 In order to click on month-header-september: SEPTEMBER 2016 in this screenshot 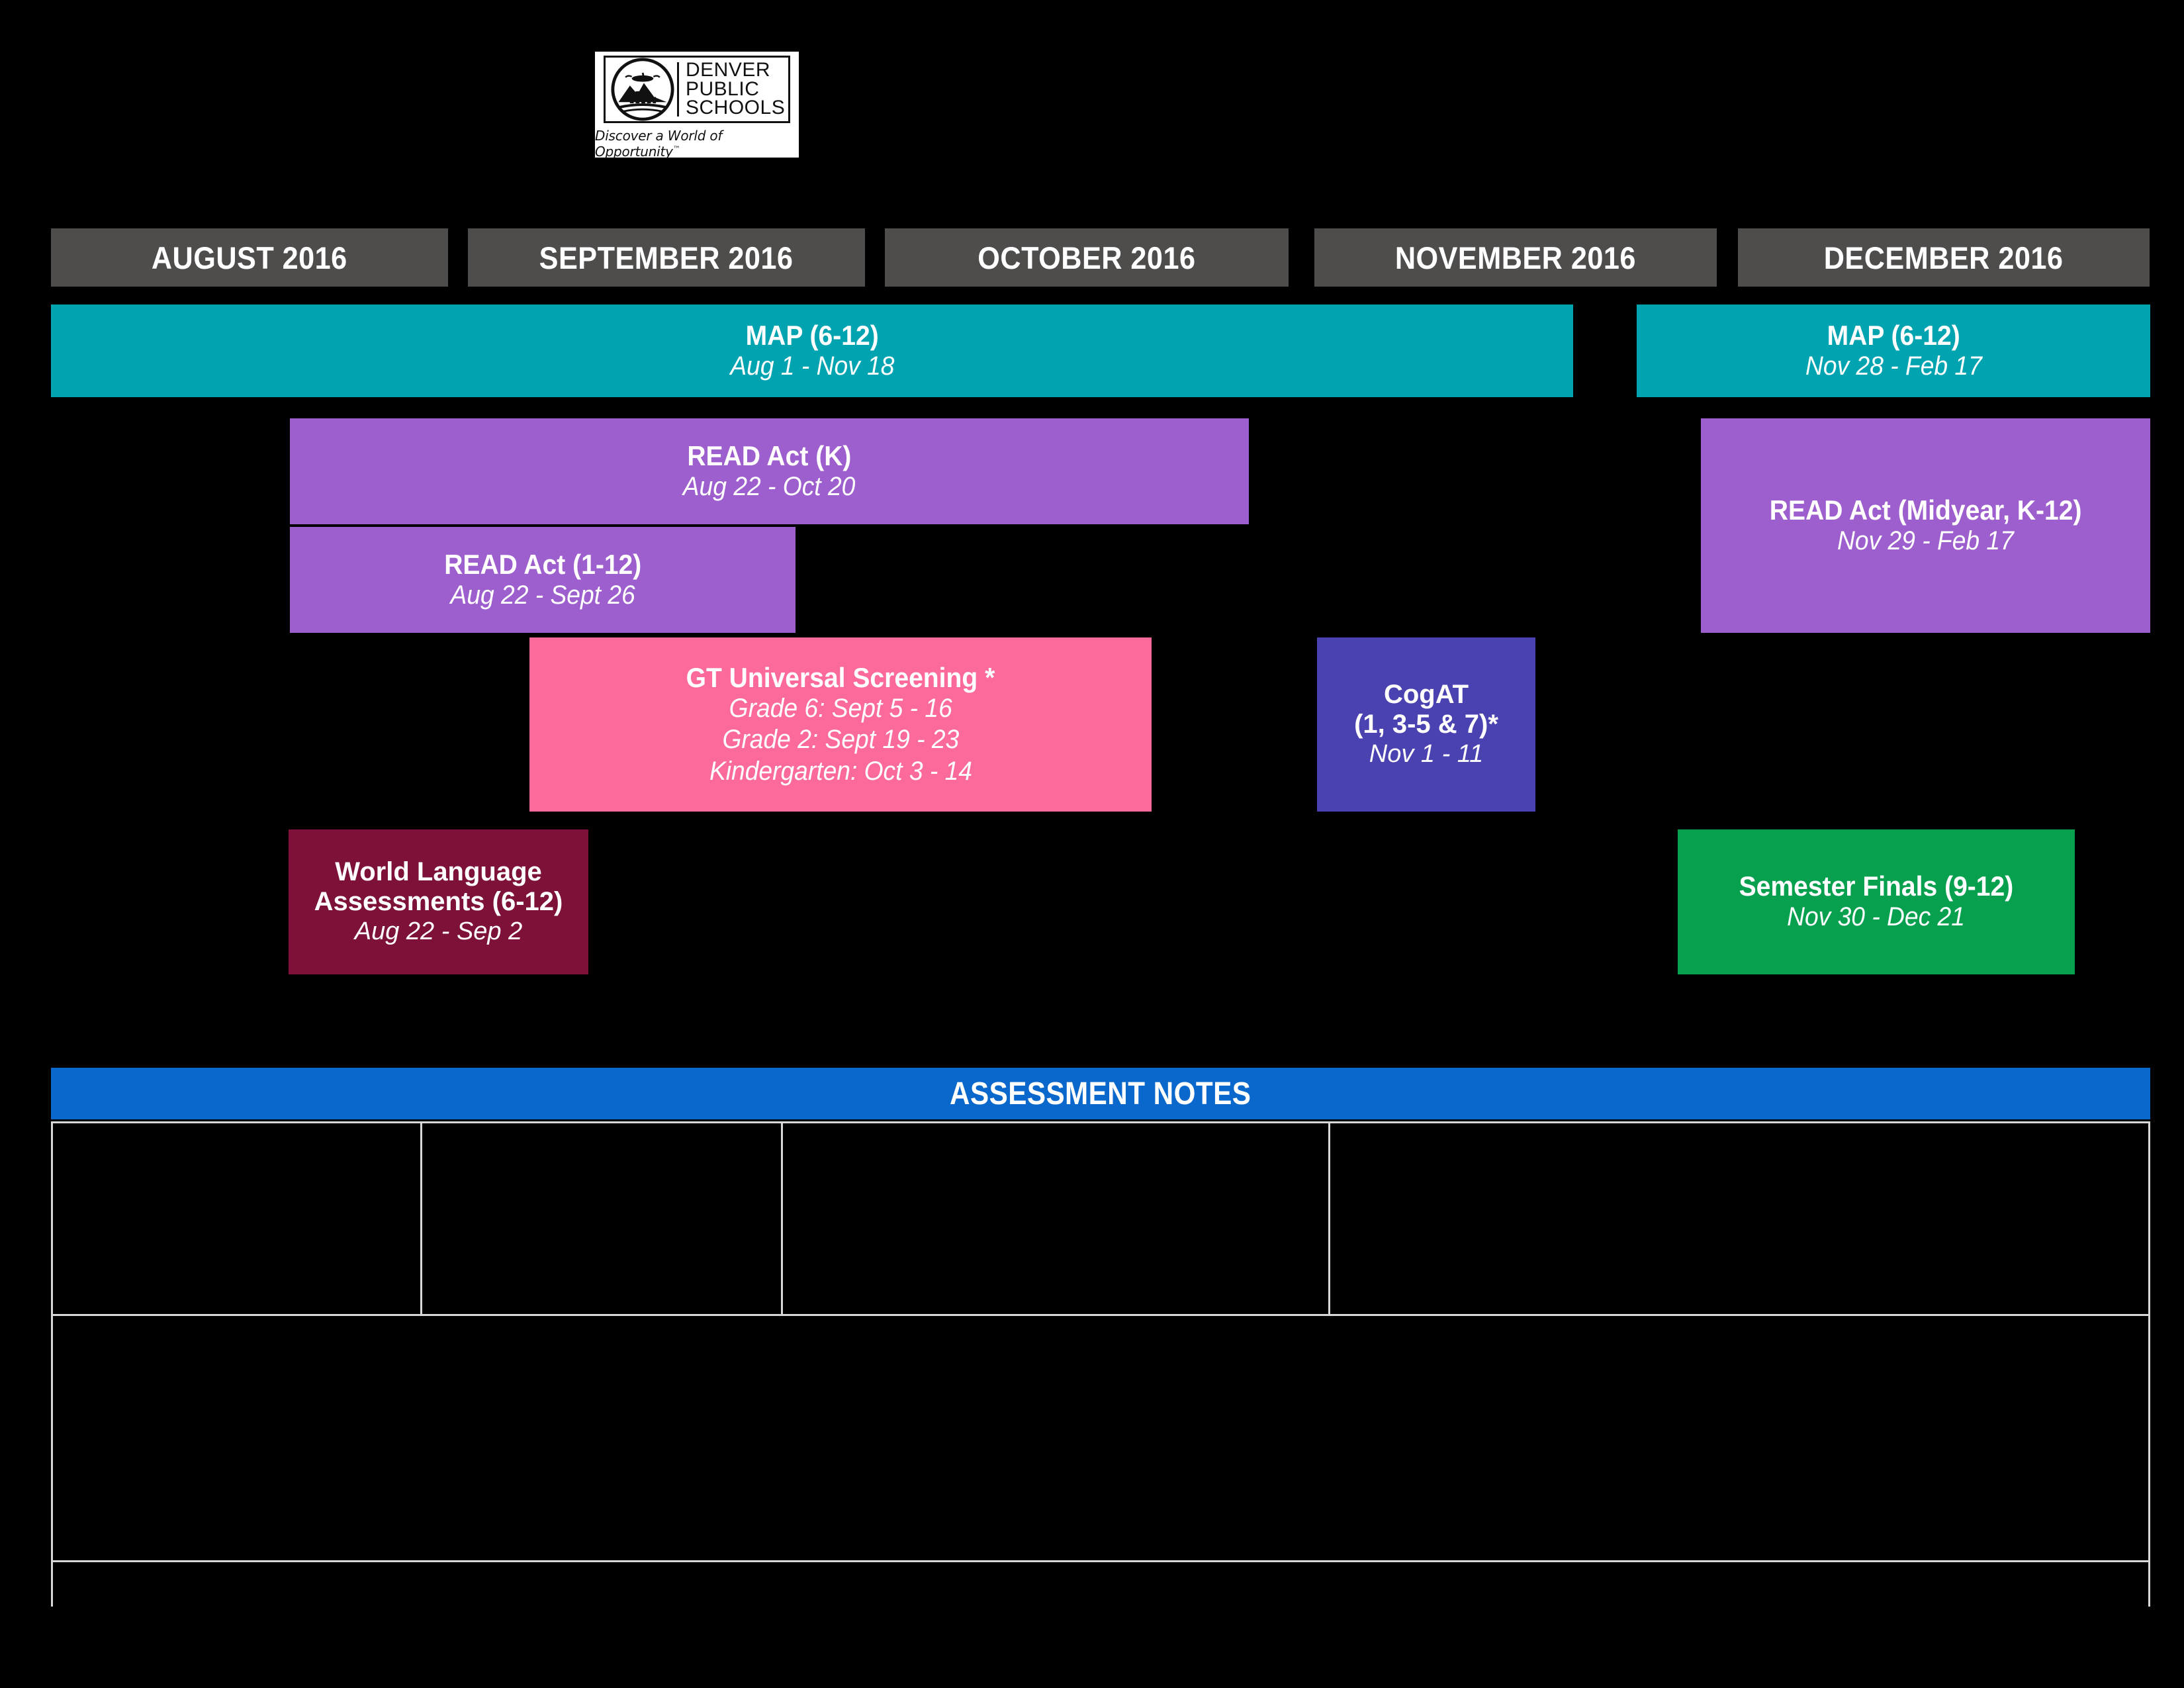, I will do `click(666, 257)`.